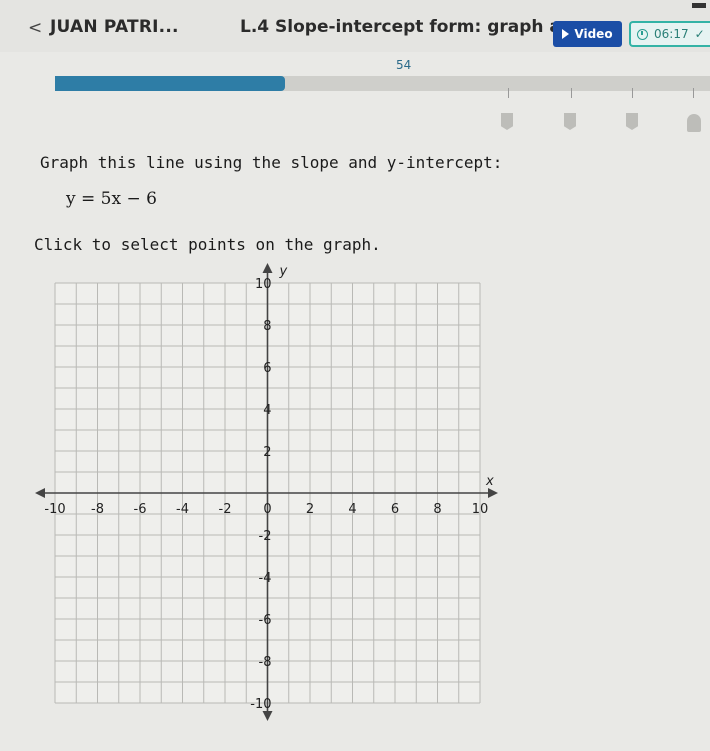 The height and width of the screenshot is (751, 710). Describe the element at coordinates (267, 410) in the screenshot. I see `y-tick-label: 4` at that location.